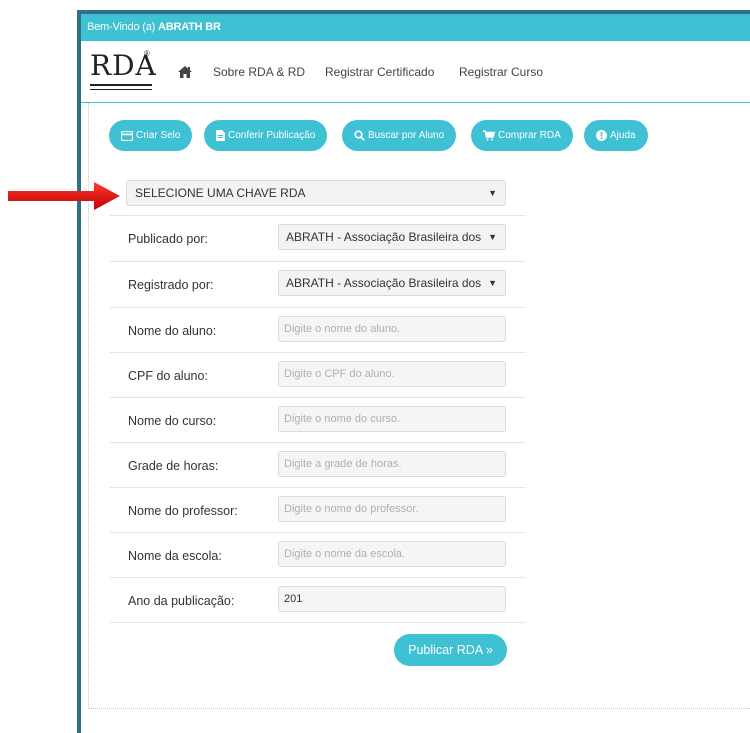 The height and width of the screenshot is (733, 750). Describe the element at coordinates (406, 135) in the screenshot. I see `buscar-por-aluno-label: Buscar por Aluno` at that location.